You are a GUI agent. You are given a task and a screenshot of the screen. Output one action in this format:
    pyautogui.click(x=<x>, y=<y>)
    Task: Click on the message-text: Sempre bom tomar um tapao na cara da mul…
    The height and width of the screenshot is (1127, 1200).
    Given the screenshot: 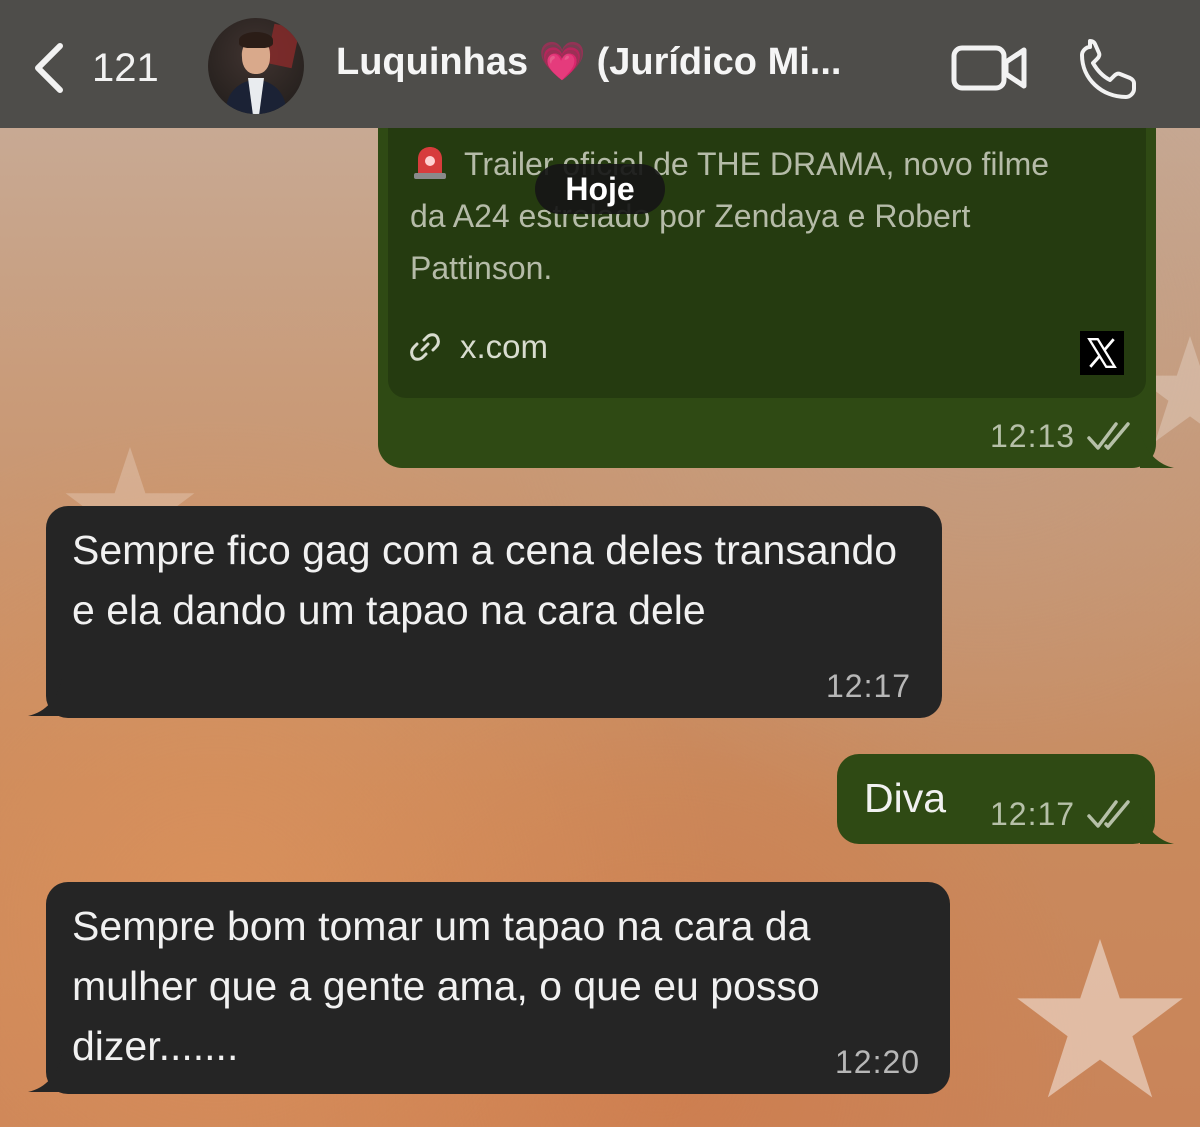 What is the action you would take?
    pyautogui.click(x=446, y=986)
    